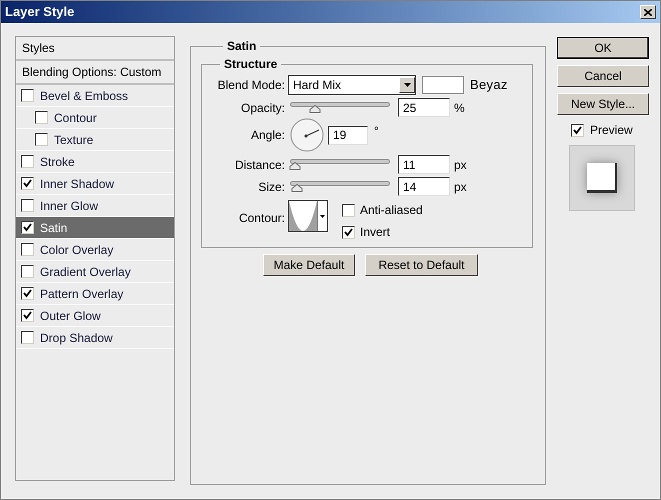 Image resolution: width=661 pixels, height=500 pixels. What do you see at coordinates (95, 140) in the screenshot?
I see `style-item: Texture` at bounding box center [95, 140].